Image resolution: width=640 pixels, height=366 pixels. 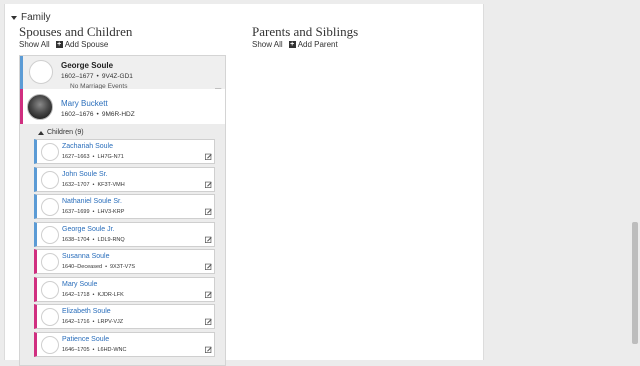 I want to click on child-id: KF3T-VMH, so click(x=111, y=184).